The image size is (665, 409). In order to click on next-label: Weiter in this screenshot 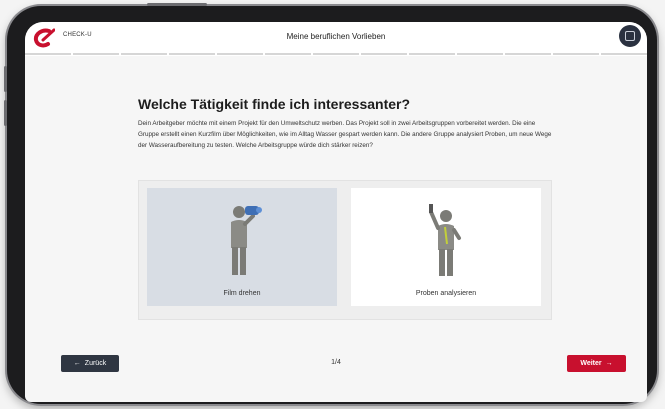, I will do `click(591, 363)`.